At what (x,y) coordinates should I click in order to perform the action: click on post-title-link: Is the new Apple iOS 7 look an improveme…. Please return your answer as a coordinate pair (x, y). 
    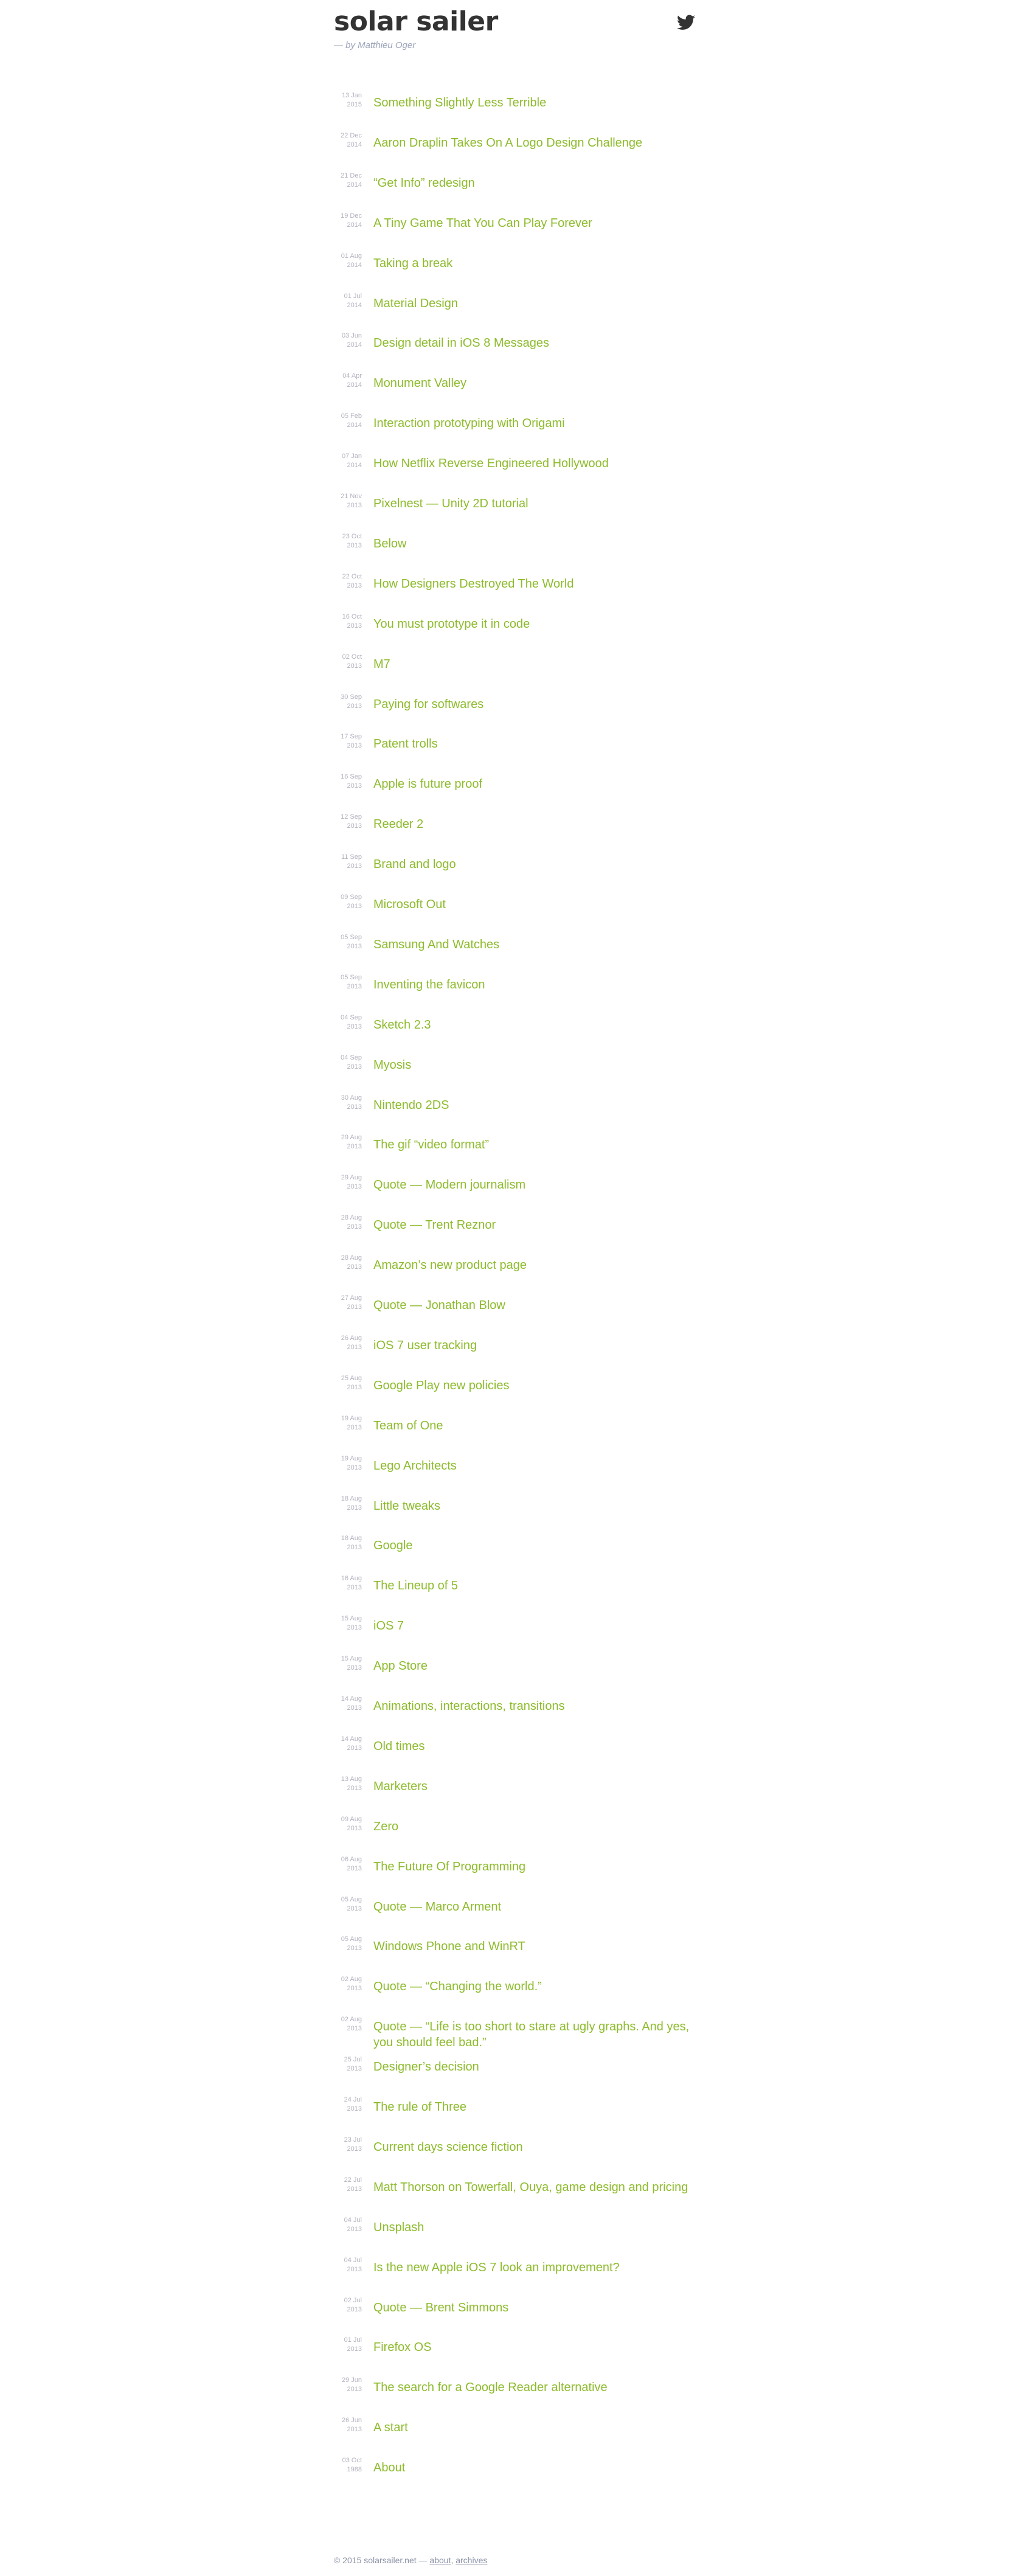
    Looking at the image, I should click on (534, 2268).